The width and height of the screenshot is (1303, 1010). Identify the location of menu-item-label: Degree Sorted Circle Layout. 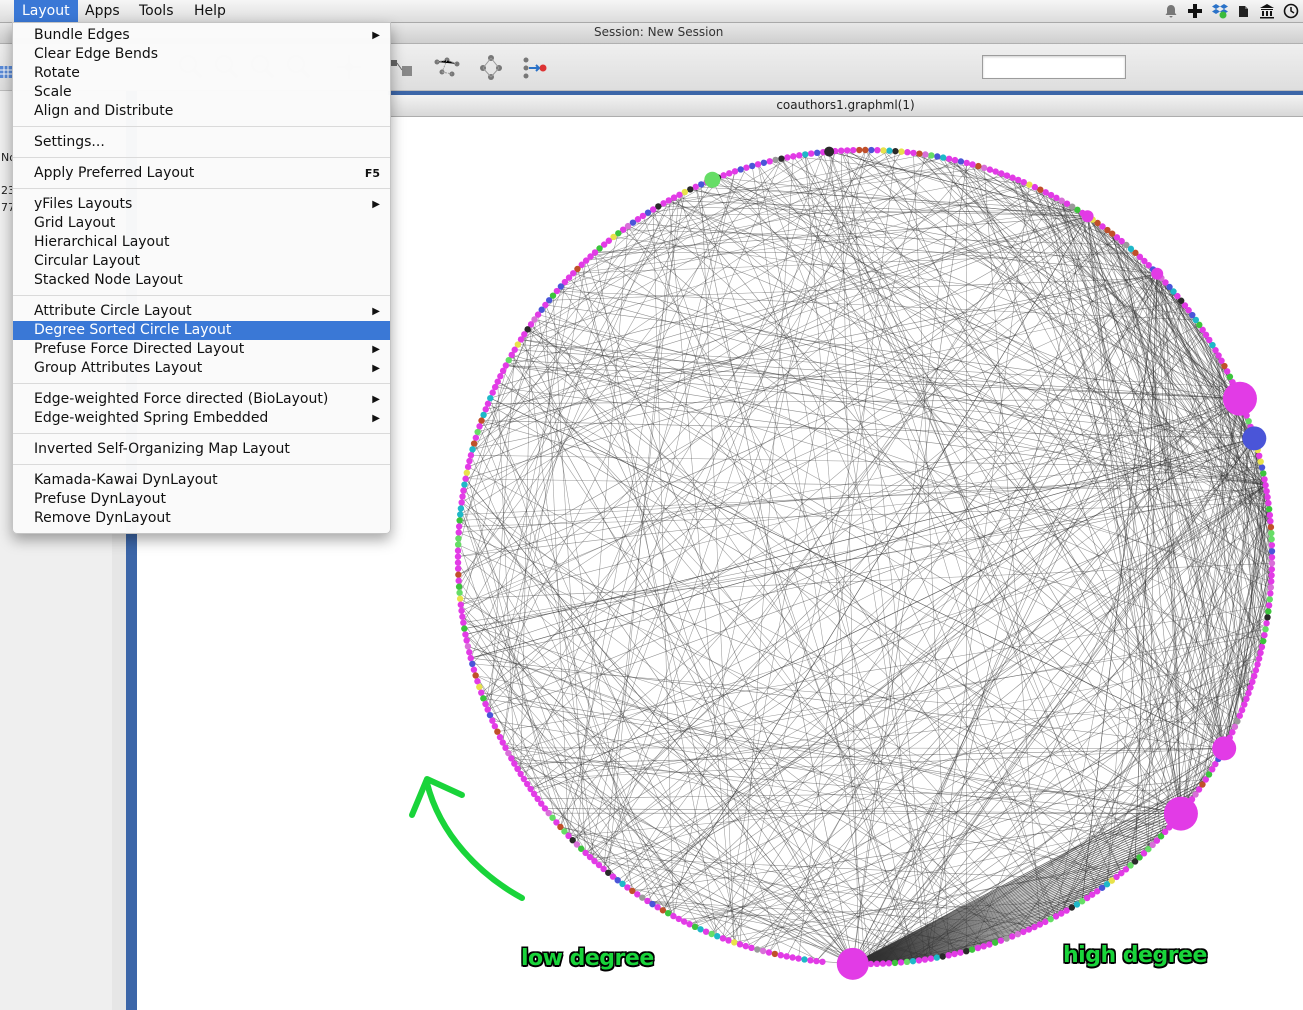
(133, 330).